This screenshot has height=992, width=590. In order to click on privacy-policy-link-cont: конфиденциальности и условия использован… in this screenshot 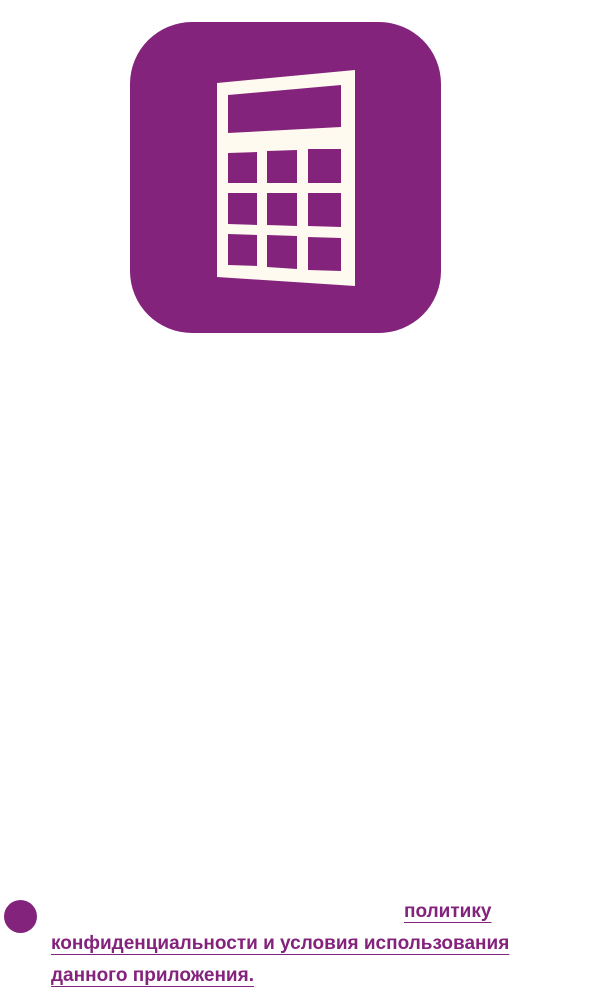, I will do `click(280, 944)`.